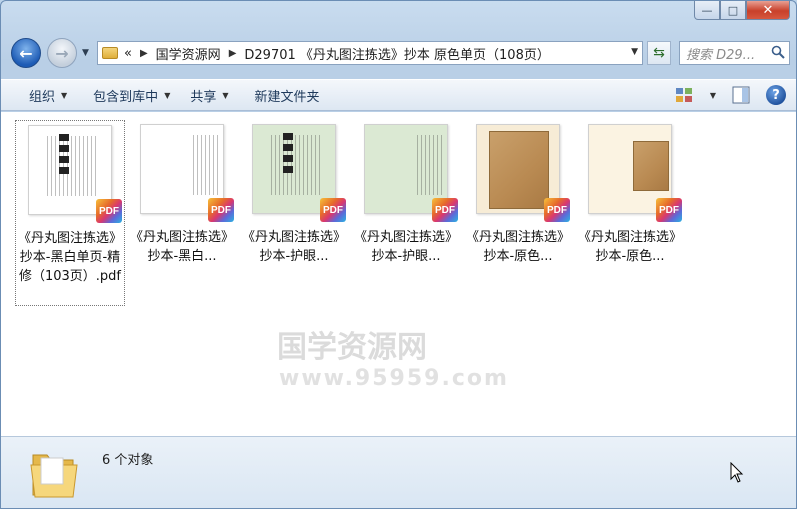 The image size is (797, 509). Describe the element at coordinates (128, 460) in the screenshot. I see `item-count: 6 个对象` at that location.